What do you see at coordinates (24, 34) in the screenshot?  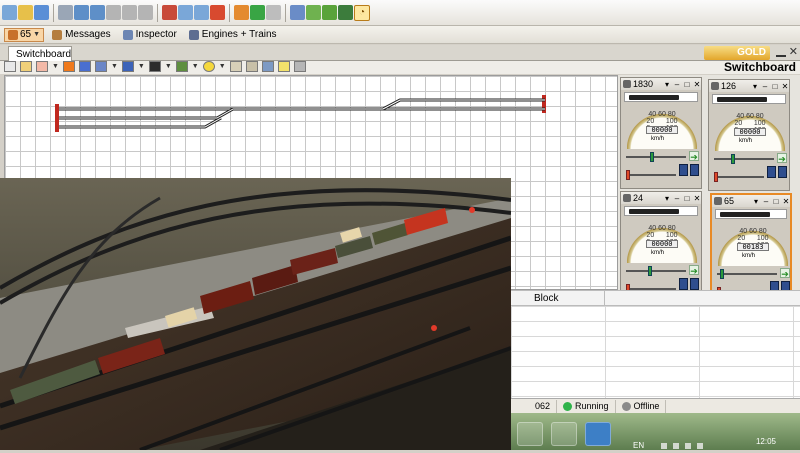 I see `loco-selector: 65 ▼` at bounding box center [24, 34].